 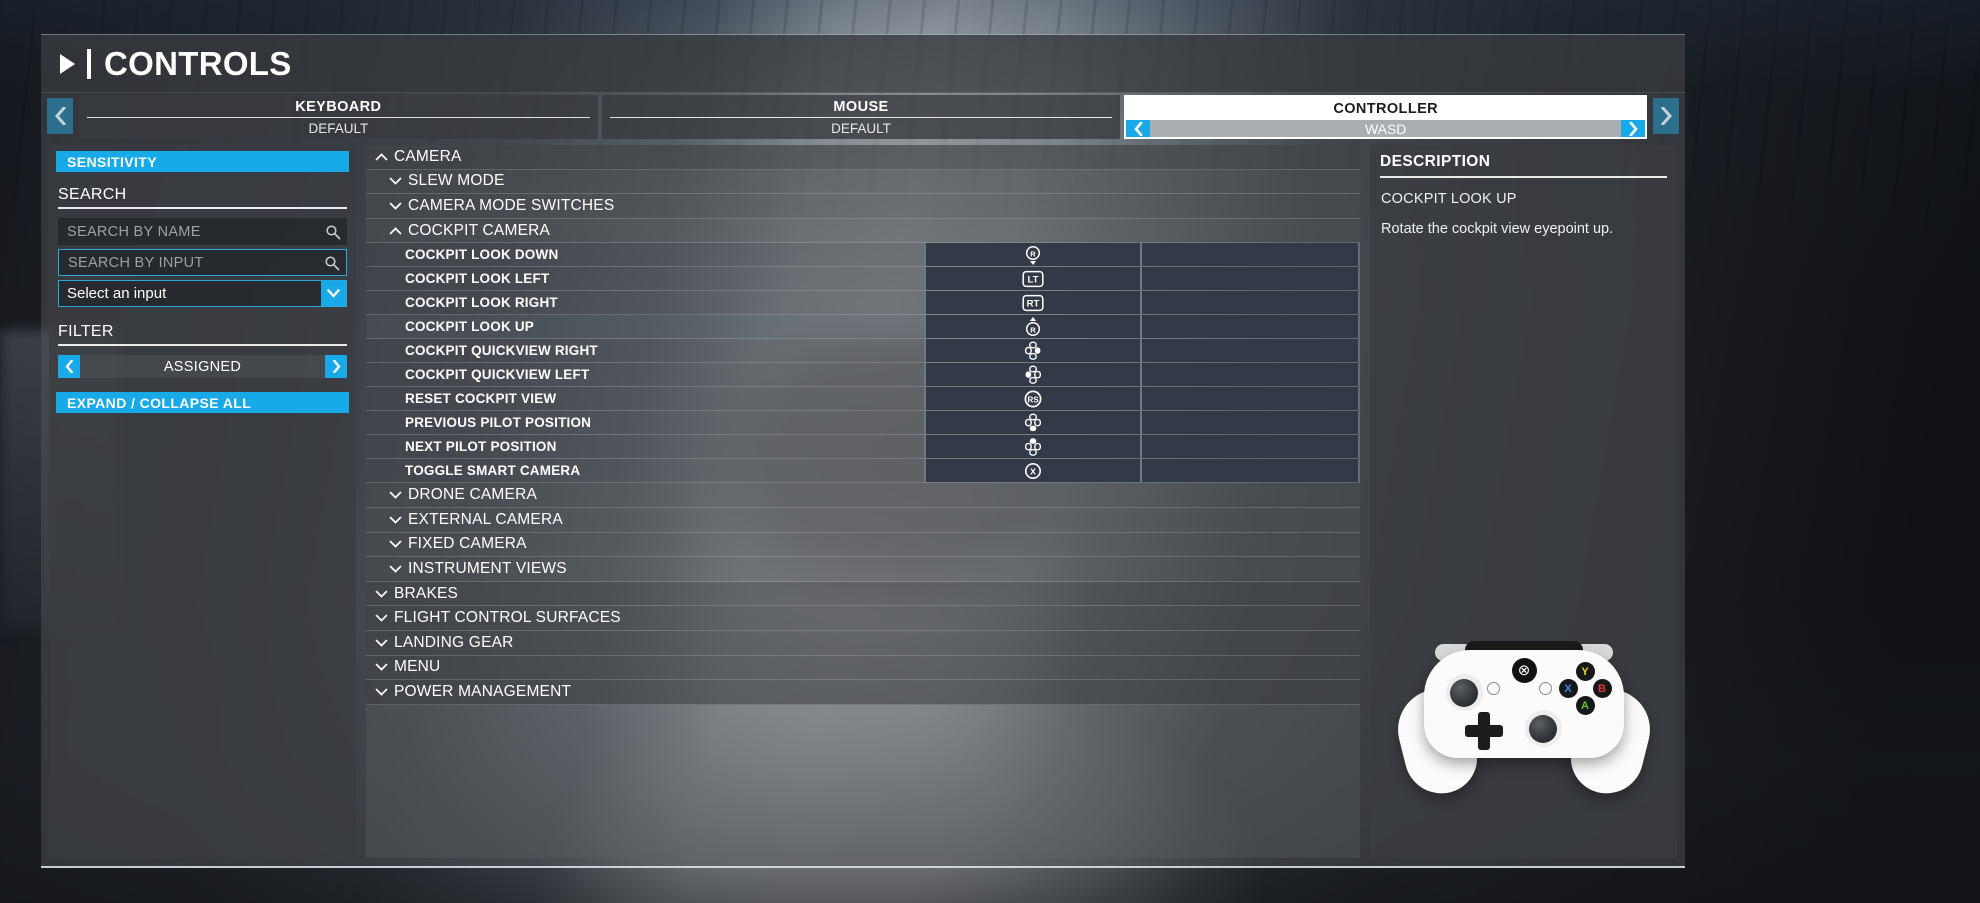 What do you see at coordinates (1033, 303) in the screenshot?
I see `binding-primary-cell: RT` at bounding box center [1033, 303].